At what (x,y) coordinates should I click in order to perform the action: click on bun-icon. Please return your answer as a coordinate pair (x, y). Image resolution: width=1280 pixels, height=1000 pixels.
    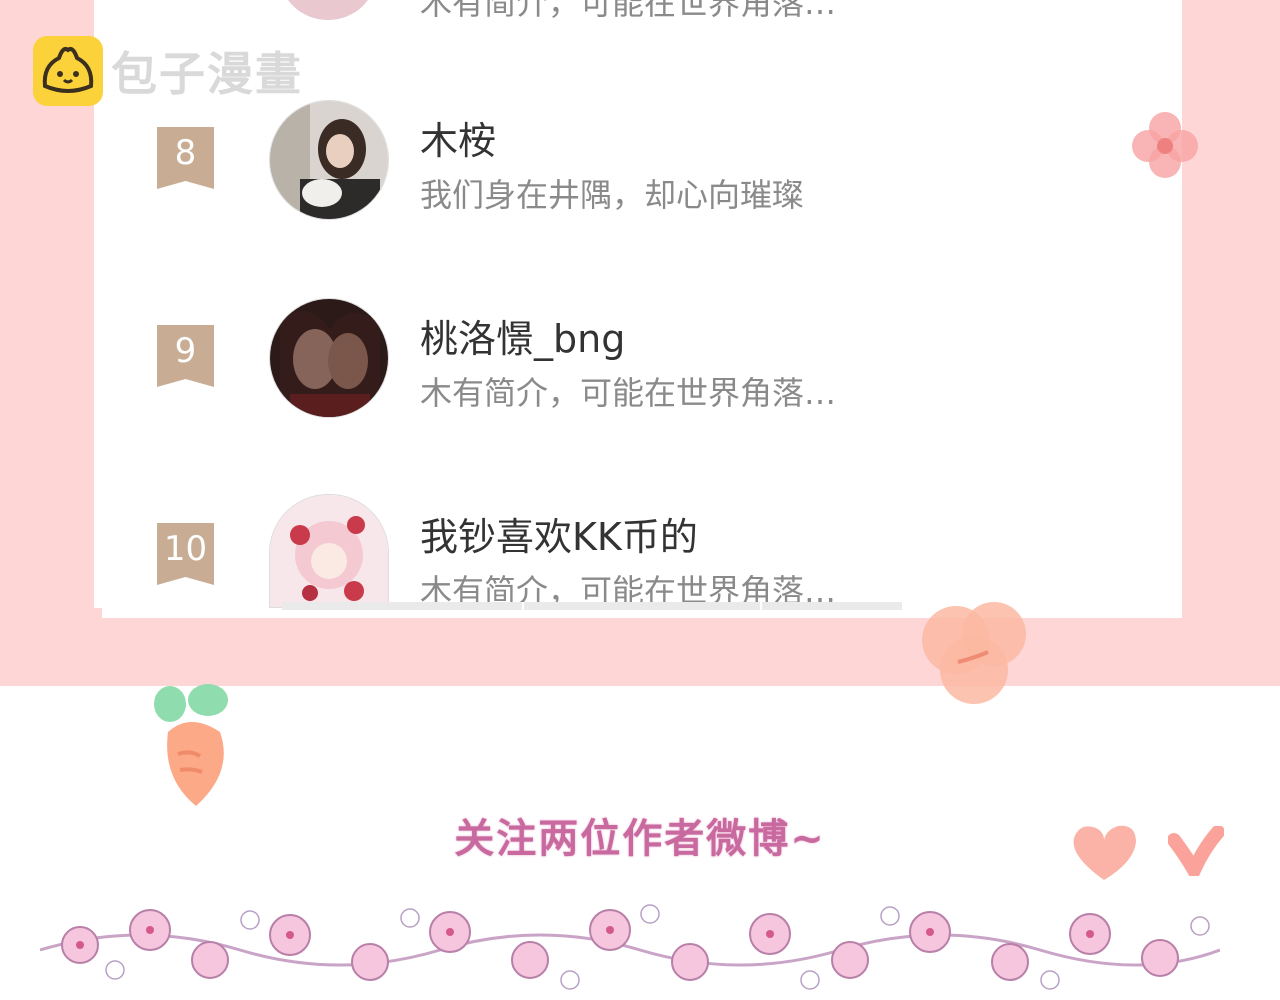
    Looking at the image, I should click on (68, 71).